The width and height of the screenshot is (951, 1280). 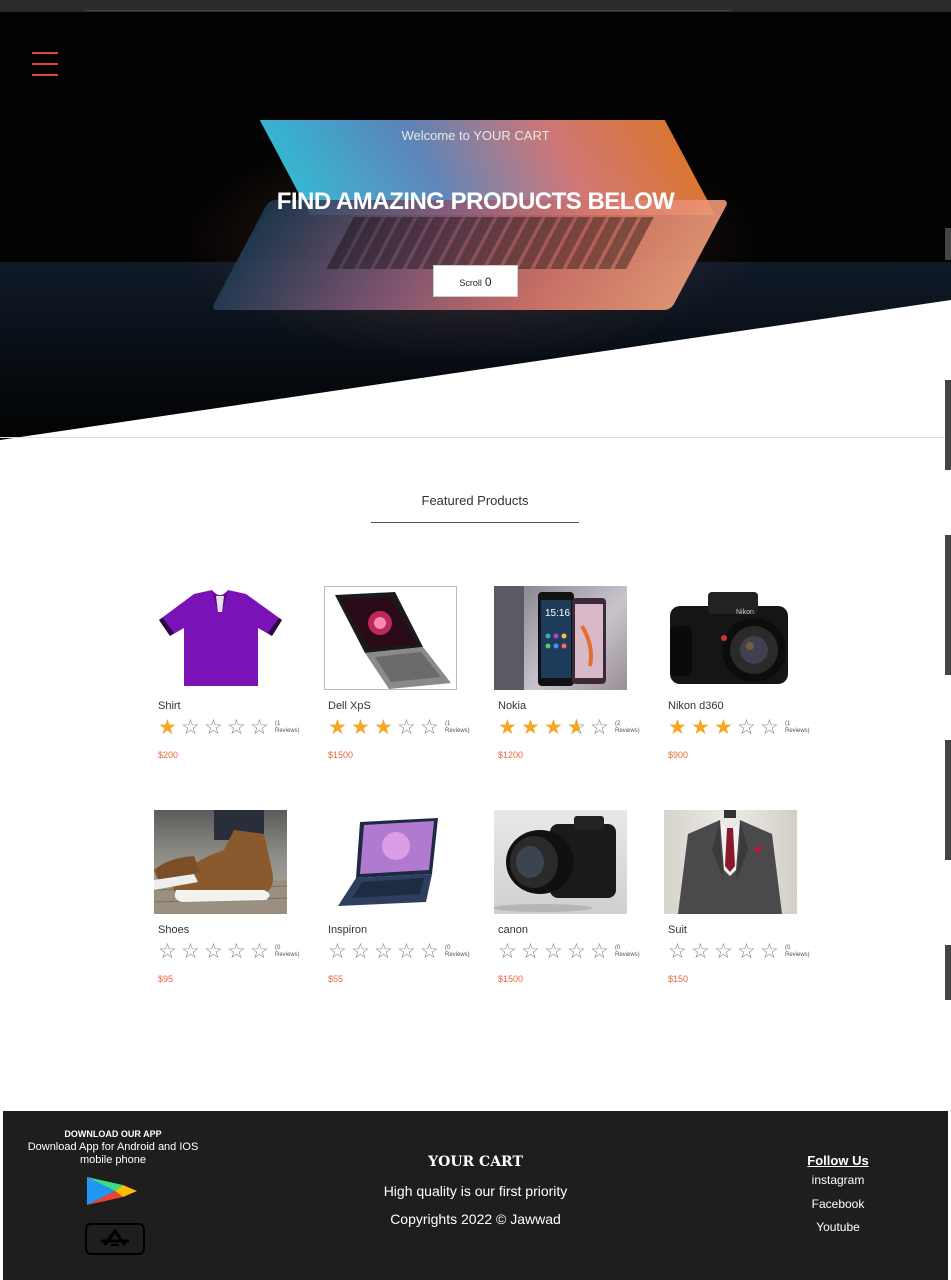 What do you see at coordinates (511, 755) in the screenshot?
I see `product-price: $1200` at bounding box center [511, 755].